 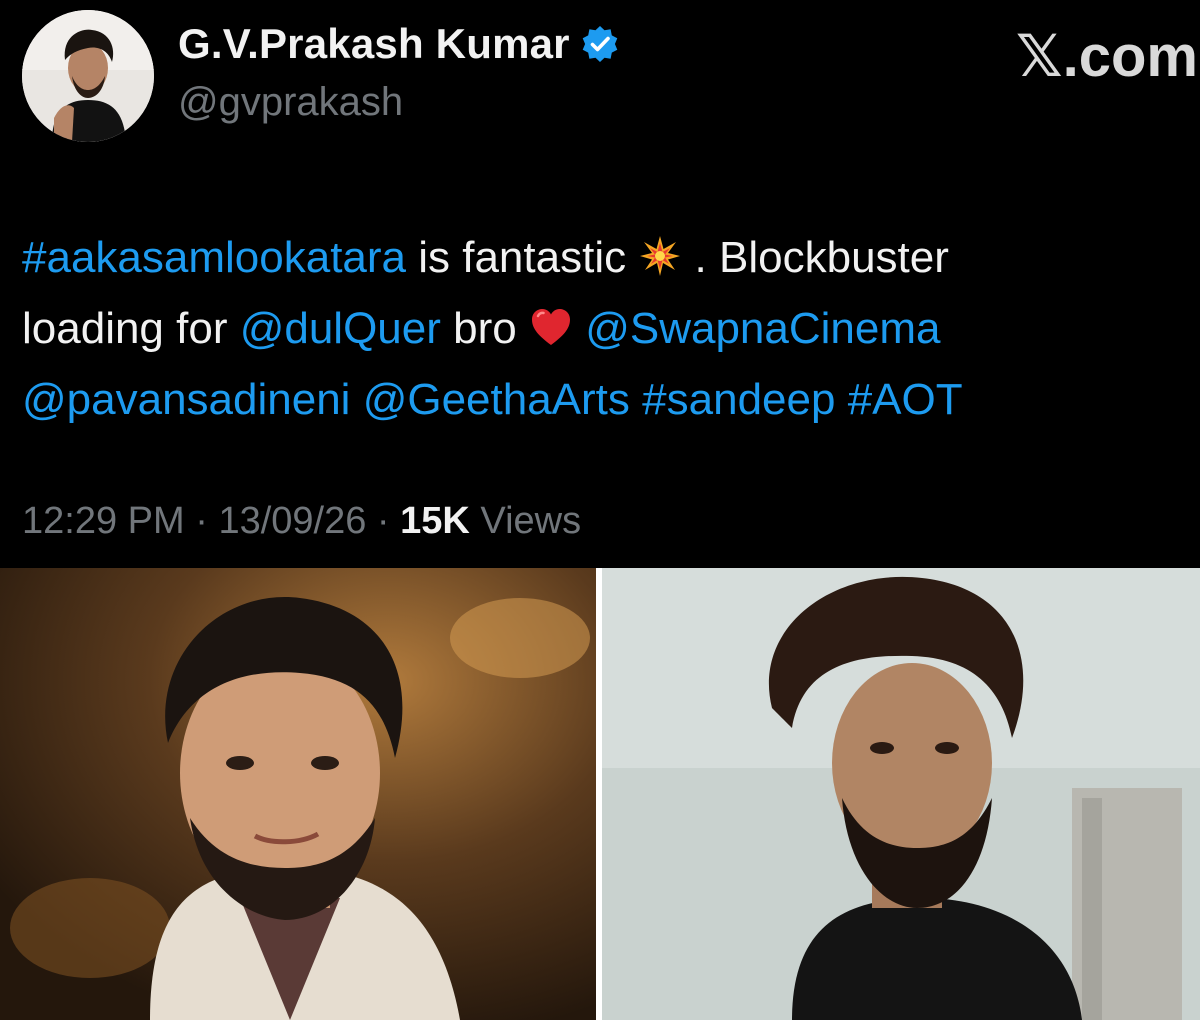 I want to click on red-heart-emoji-icon, so click(x=551, y=322).